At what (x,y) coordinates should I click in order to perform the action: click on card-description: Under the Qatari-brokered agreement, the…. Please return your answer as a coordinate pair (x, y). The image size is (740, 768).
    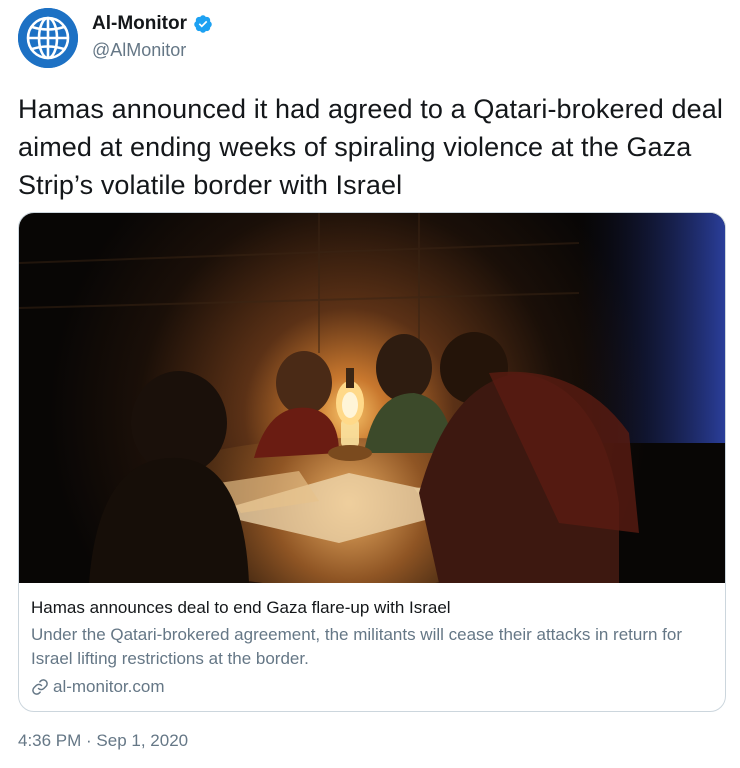
    Looking at the image, I should click on (357, 646).